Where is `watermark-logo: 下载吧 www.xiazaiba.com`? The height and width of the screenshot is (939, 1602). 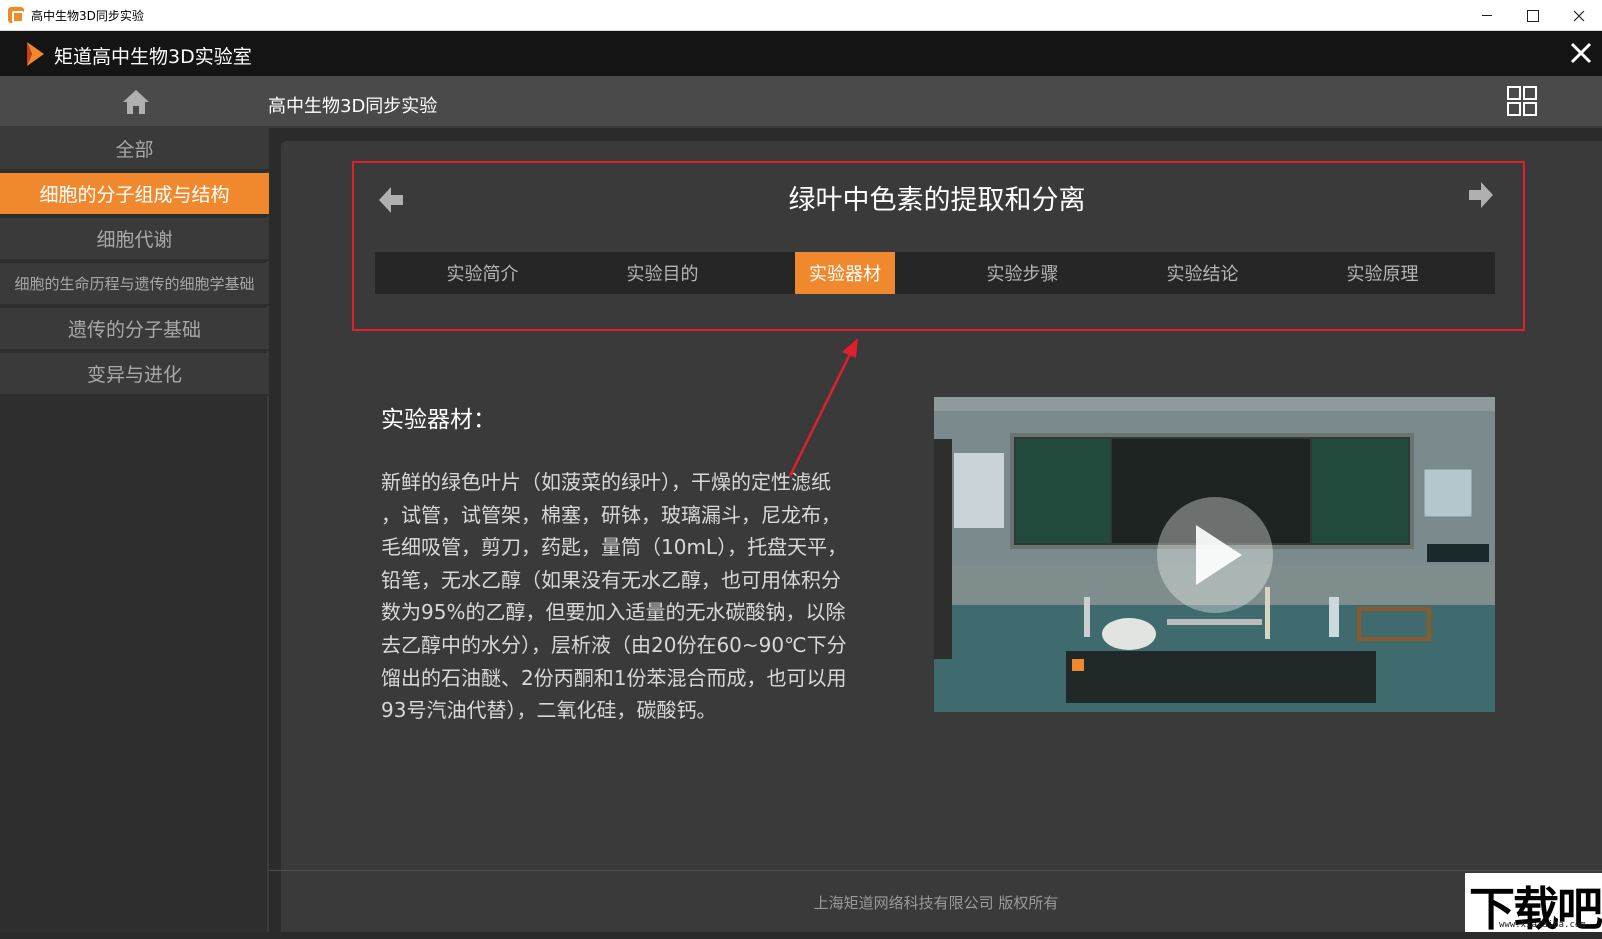 watermark-logo: 下载吧 www.xiazaiba.com is located at coordinates (1533, 904).